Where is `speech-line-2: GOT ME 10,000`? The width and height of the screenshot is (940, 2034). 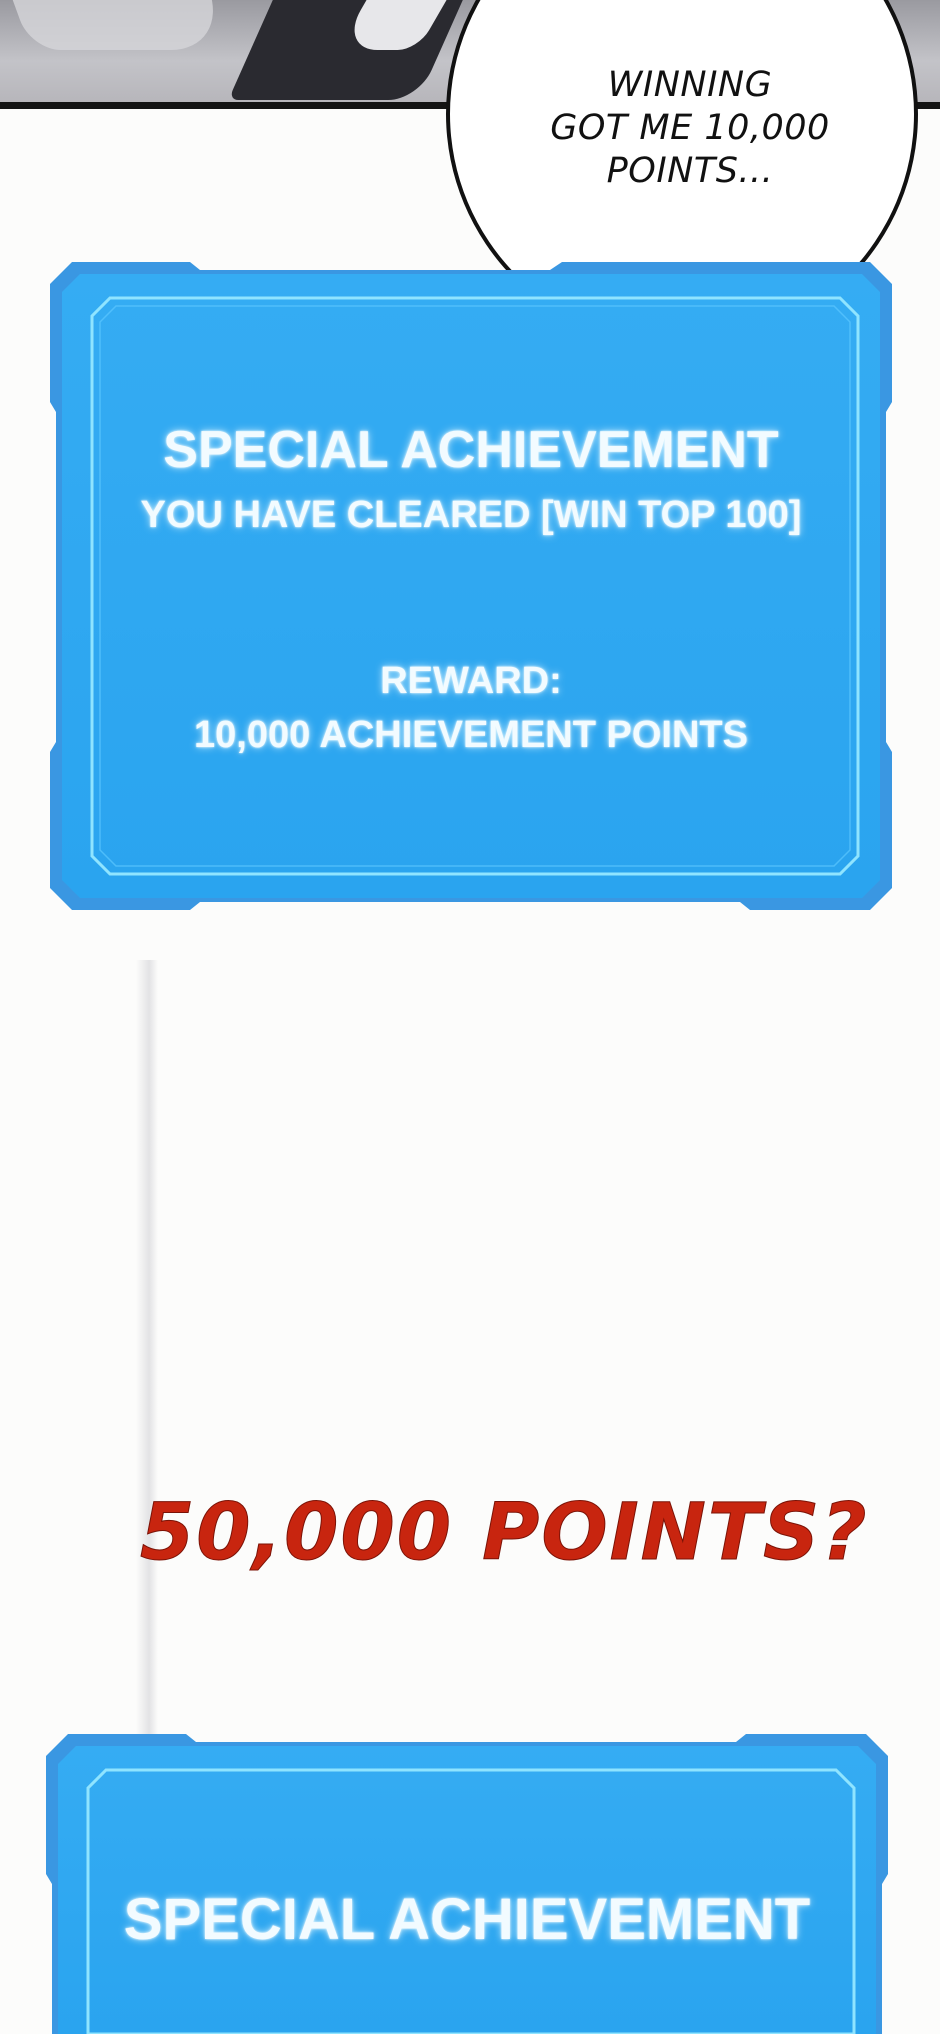 speech-line-2: GOT ME 10,000 is located at coordinates (690, 128).